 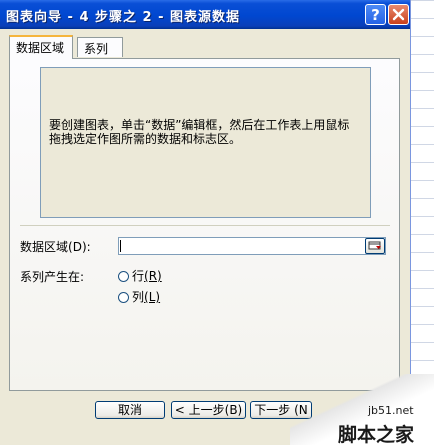 I want to click on data-range-input, so click(x=252, y=246).